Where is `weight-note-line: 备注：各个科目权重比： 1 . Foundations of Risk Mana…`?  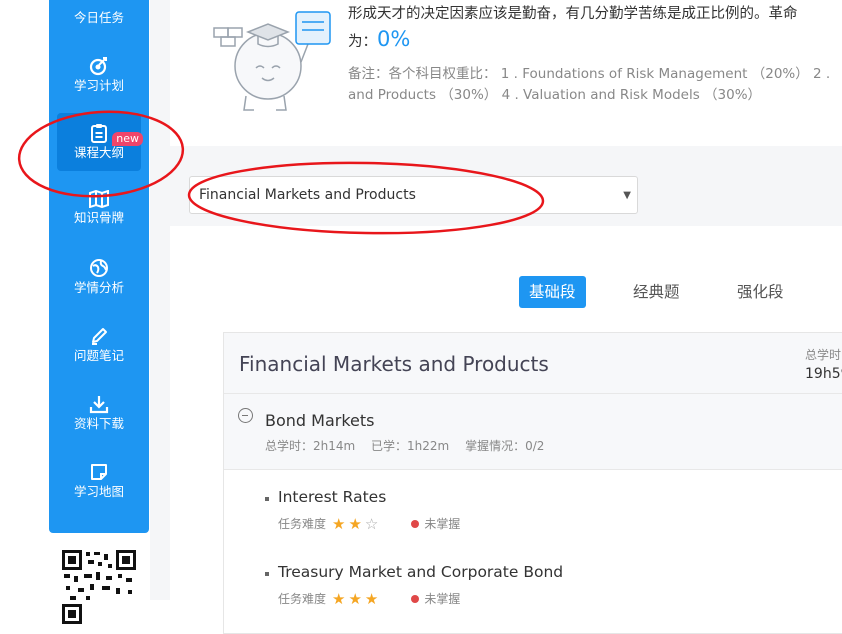 weight-note-line: 备注：各个科目权重比： 1 . Foundations of Risk Mana… is located at coordinates (589, 74).